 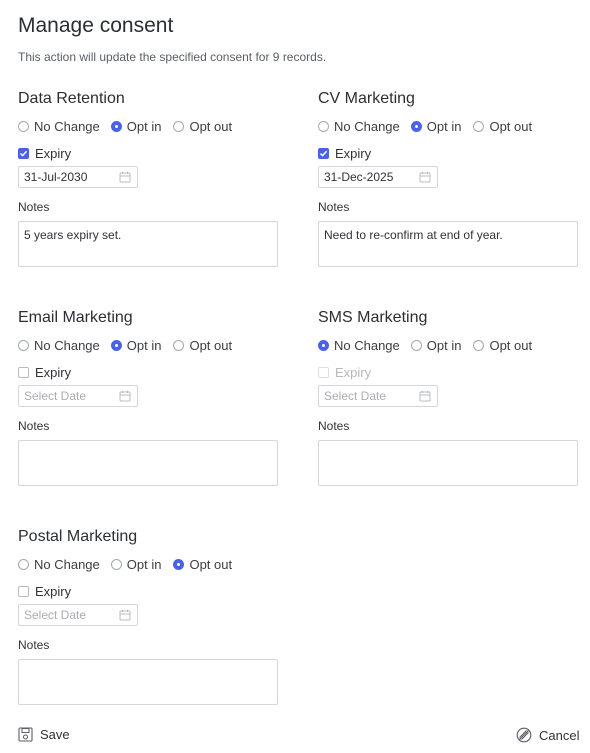 What do you see at coordinates (71, 98) in the screenshot?
I see `section-title: Data Retention` at bounding box center [71, 98].